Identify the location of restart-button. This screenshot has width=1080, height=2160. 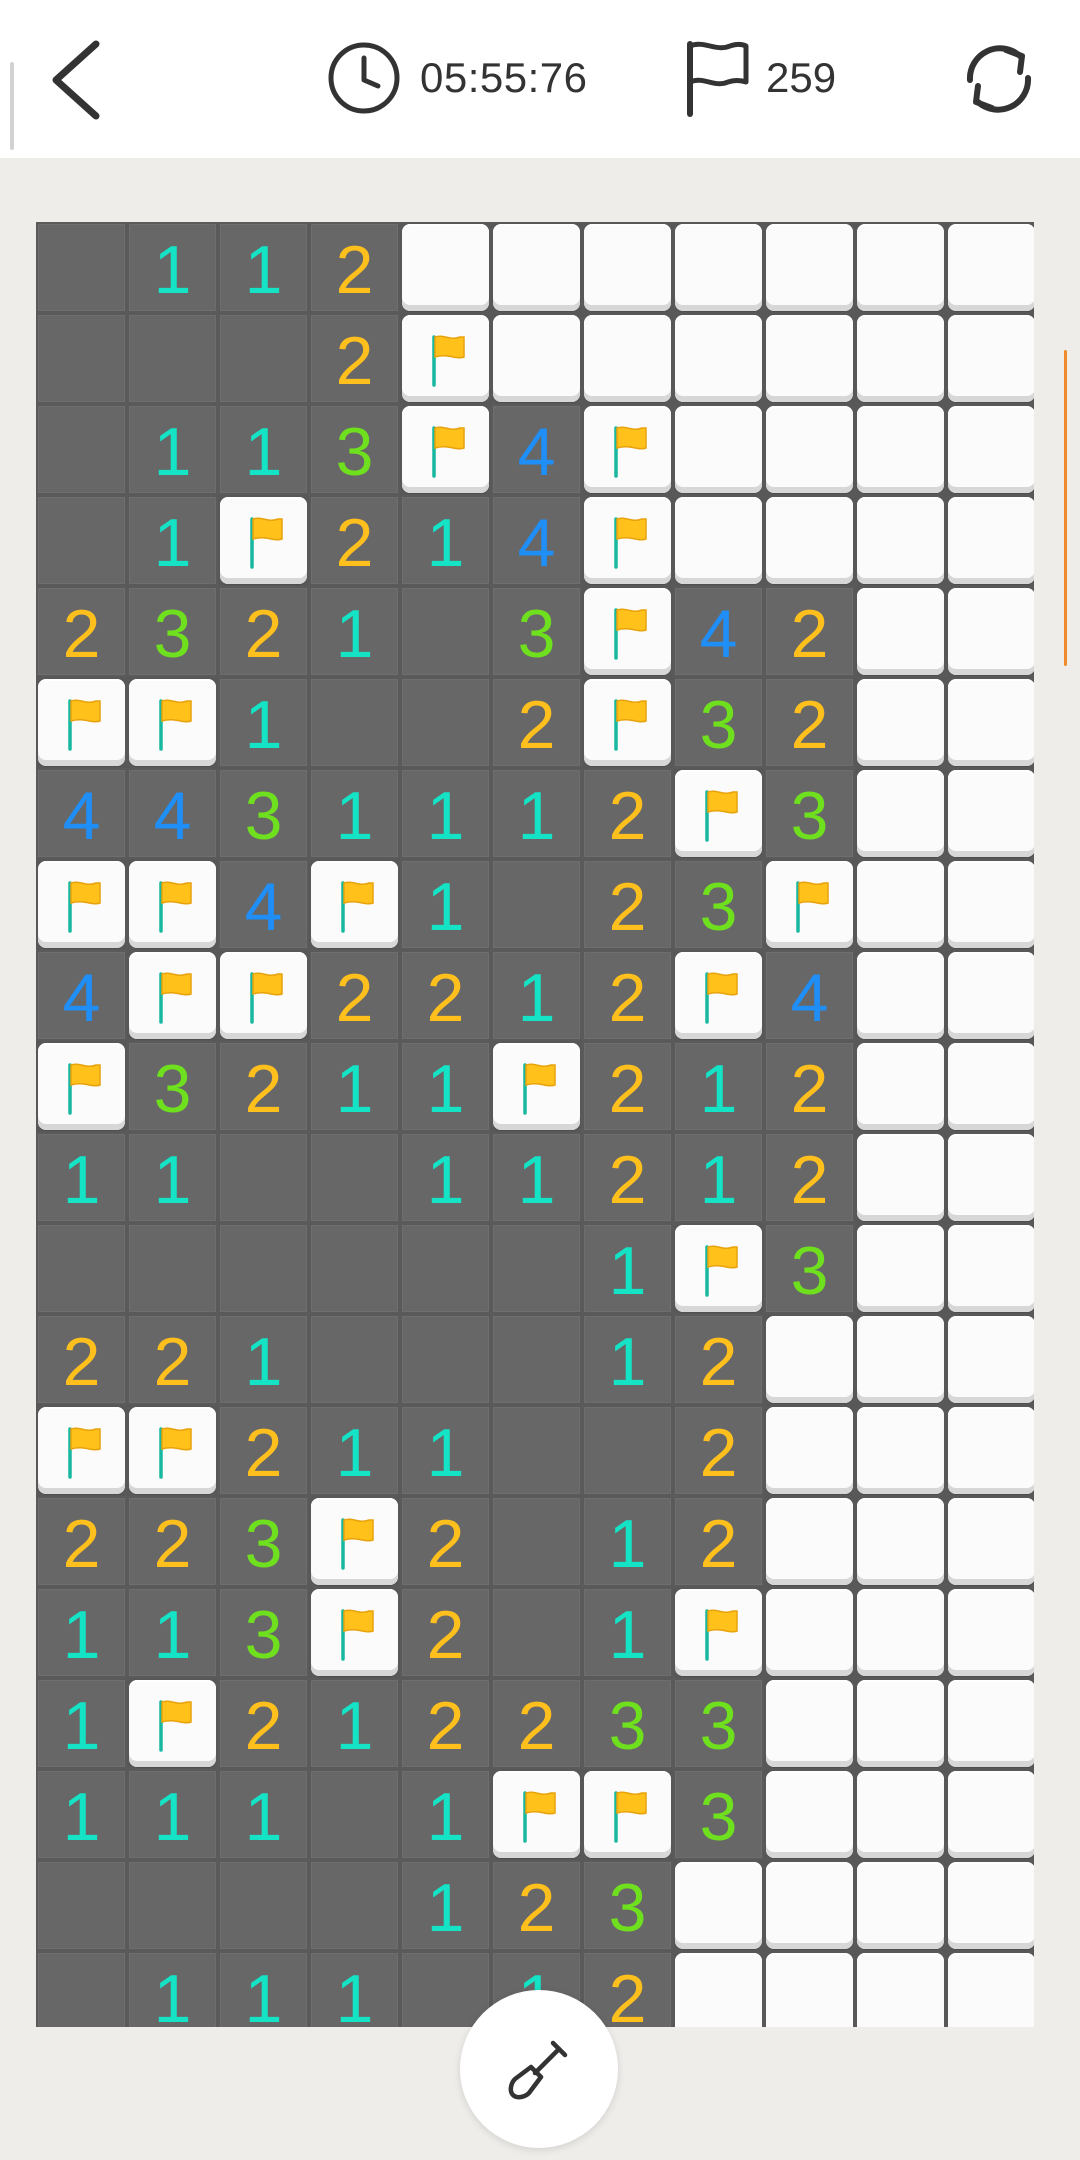
(999, 79).